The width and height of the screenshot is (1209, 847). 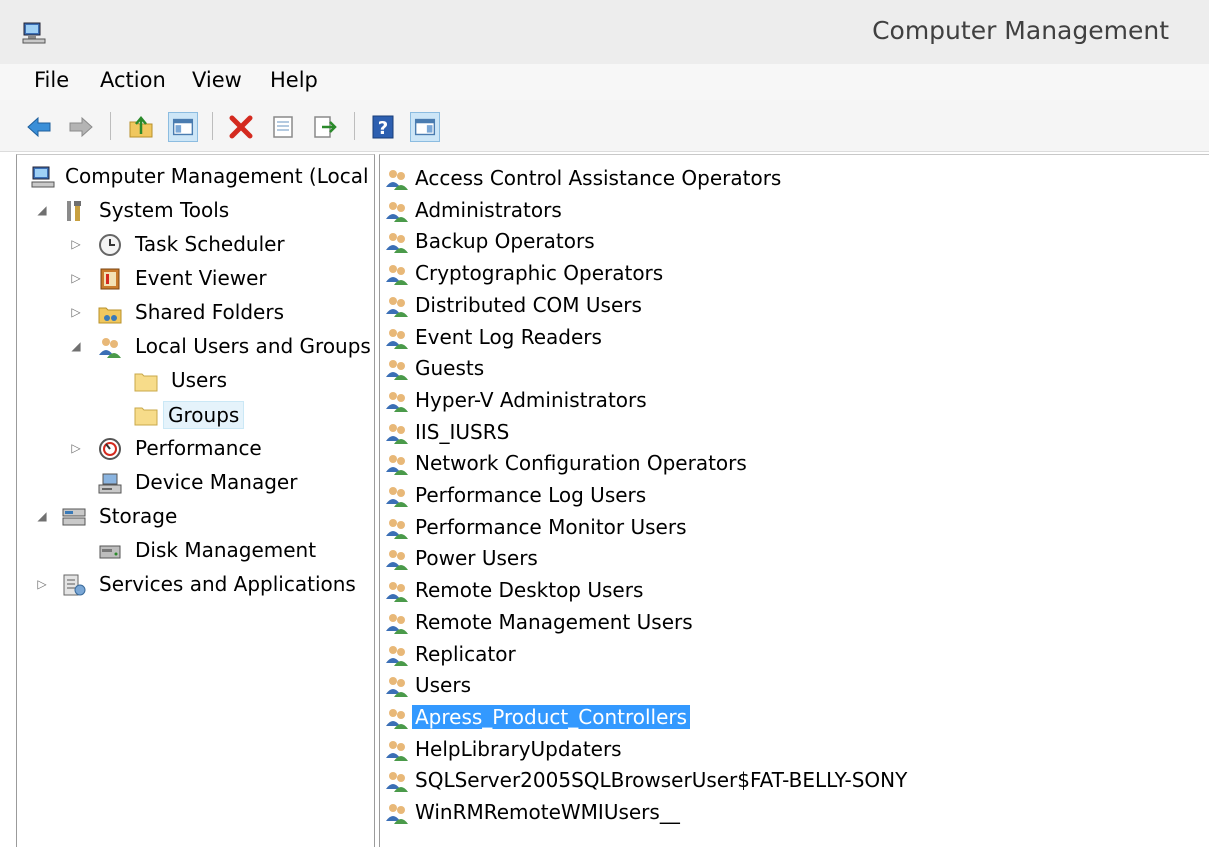 What do you see at coordinates (554, 621) in the screenshot?
I see `group-name: Remote Management Users` at bounding box center [554, 621].